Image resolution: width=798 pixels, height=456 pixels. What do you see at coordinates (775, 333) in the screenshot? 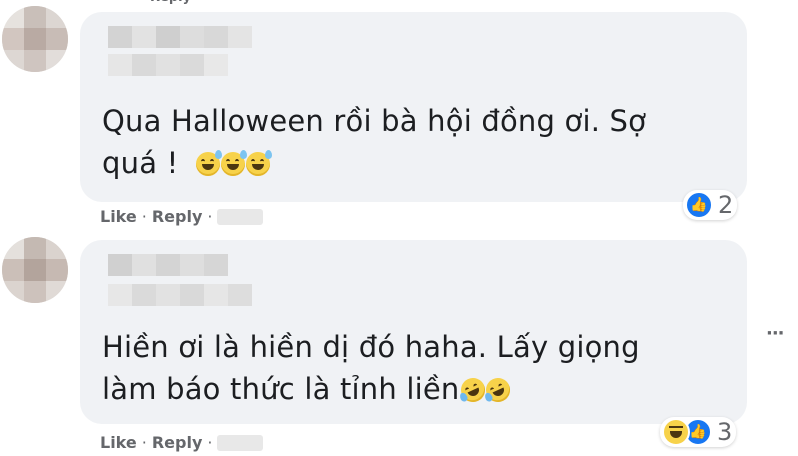
I see `more-options-icon: ···` at bounding box center [775, 333].